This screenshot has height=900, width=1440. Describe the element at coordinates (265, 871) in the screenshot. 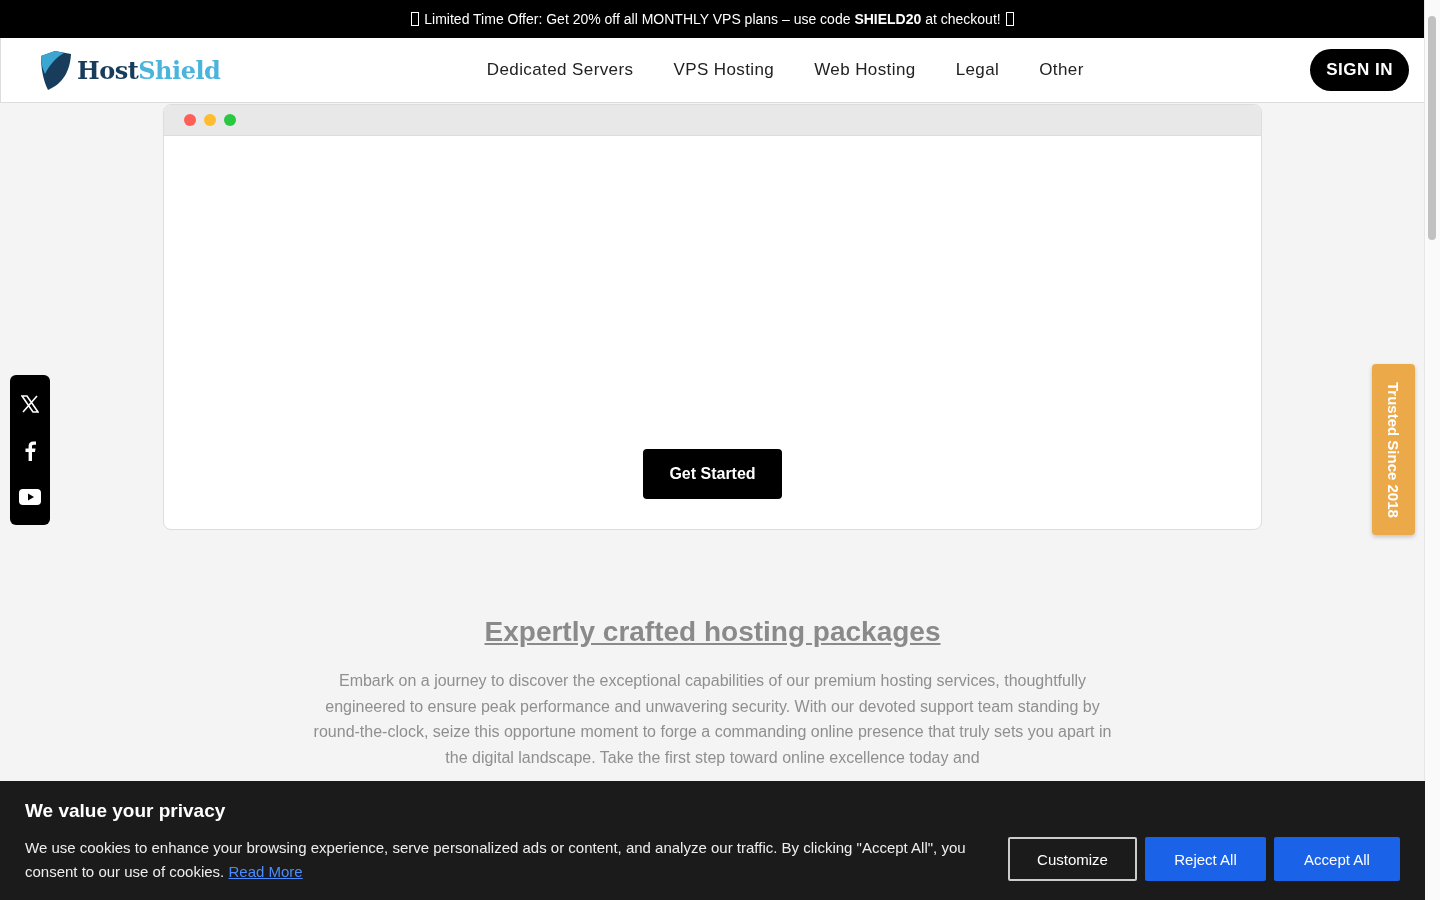

I see `read-more-link: Read More` at that location.